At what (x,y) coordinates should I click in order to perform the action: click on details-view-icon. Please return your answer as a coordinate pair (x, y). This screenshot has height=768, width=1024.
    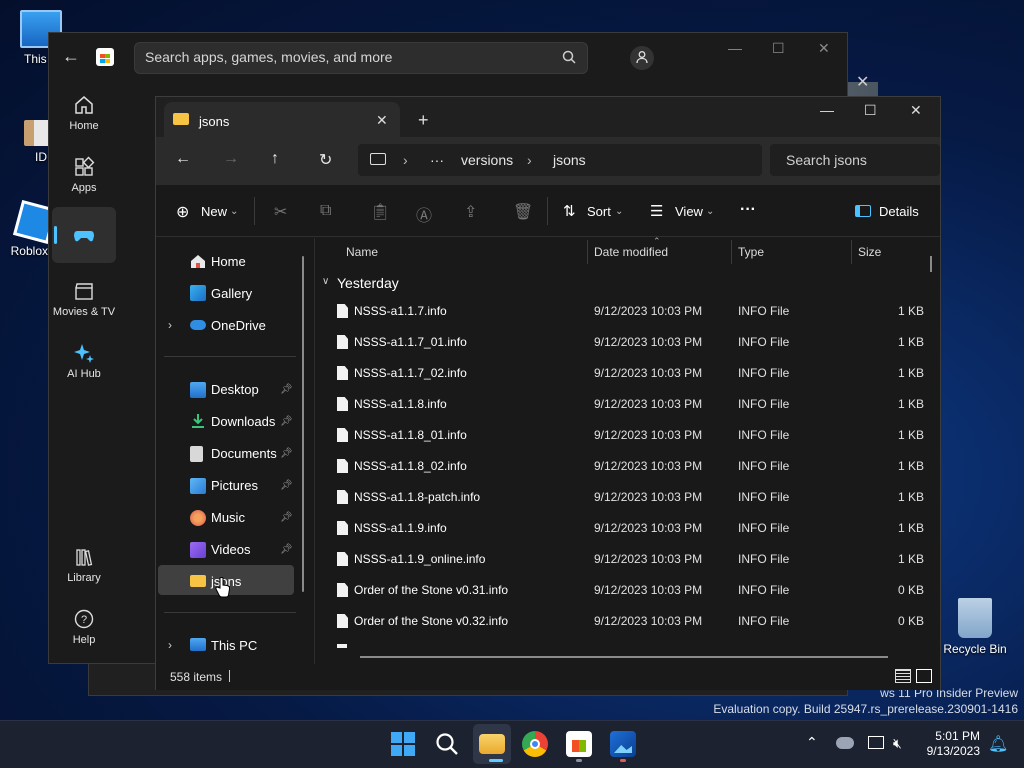
    Looking at the image, I should click on (903, 676).